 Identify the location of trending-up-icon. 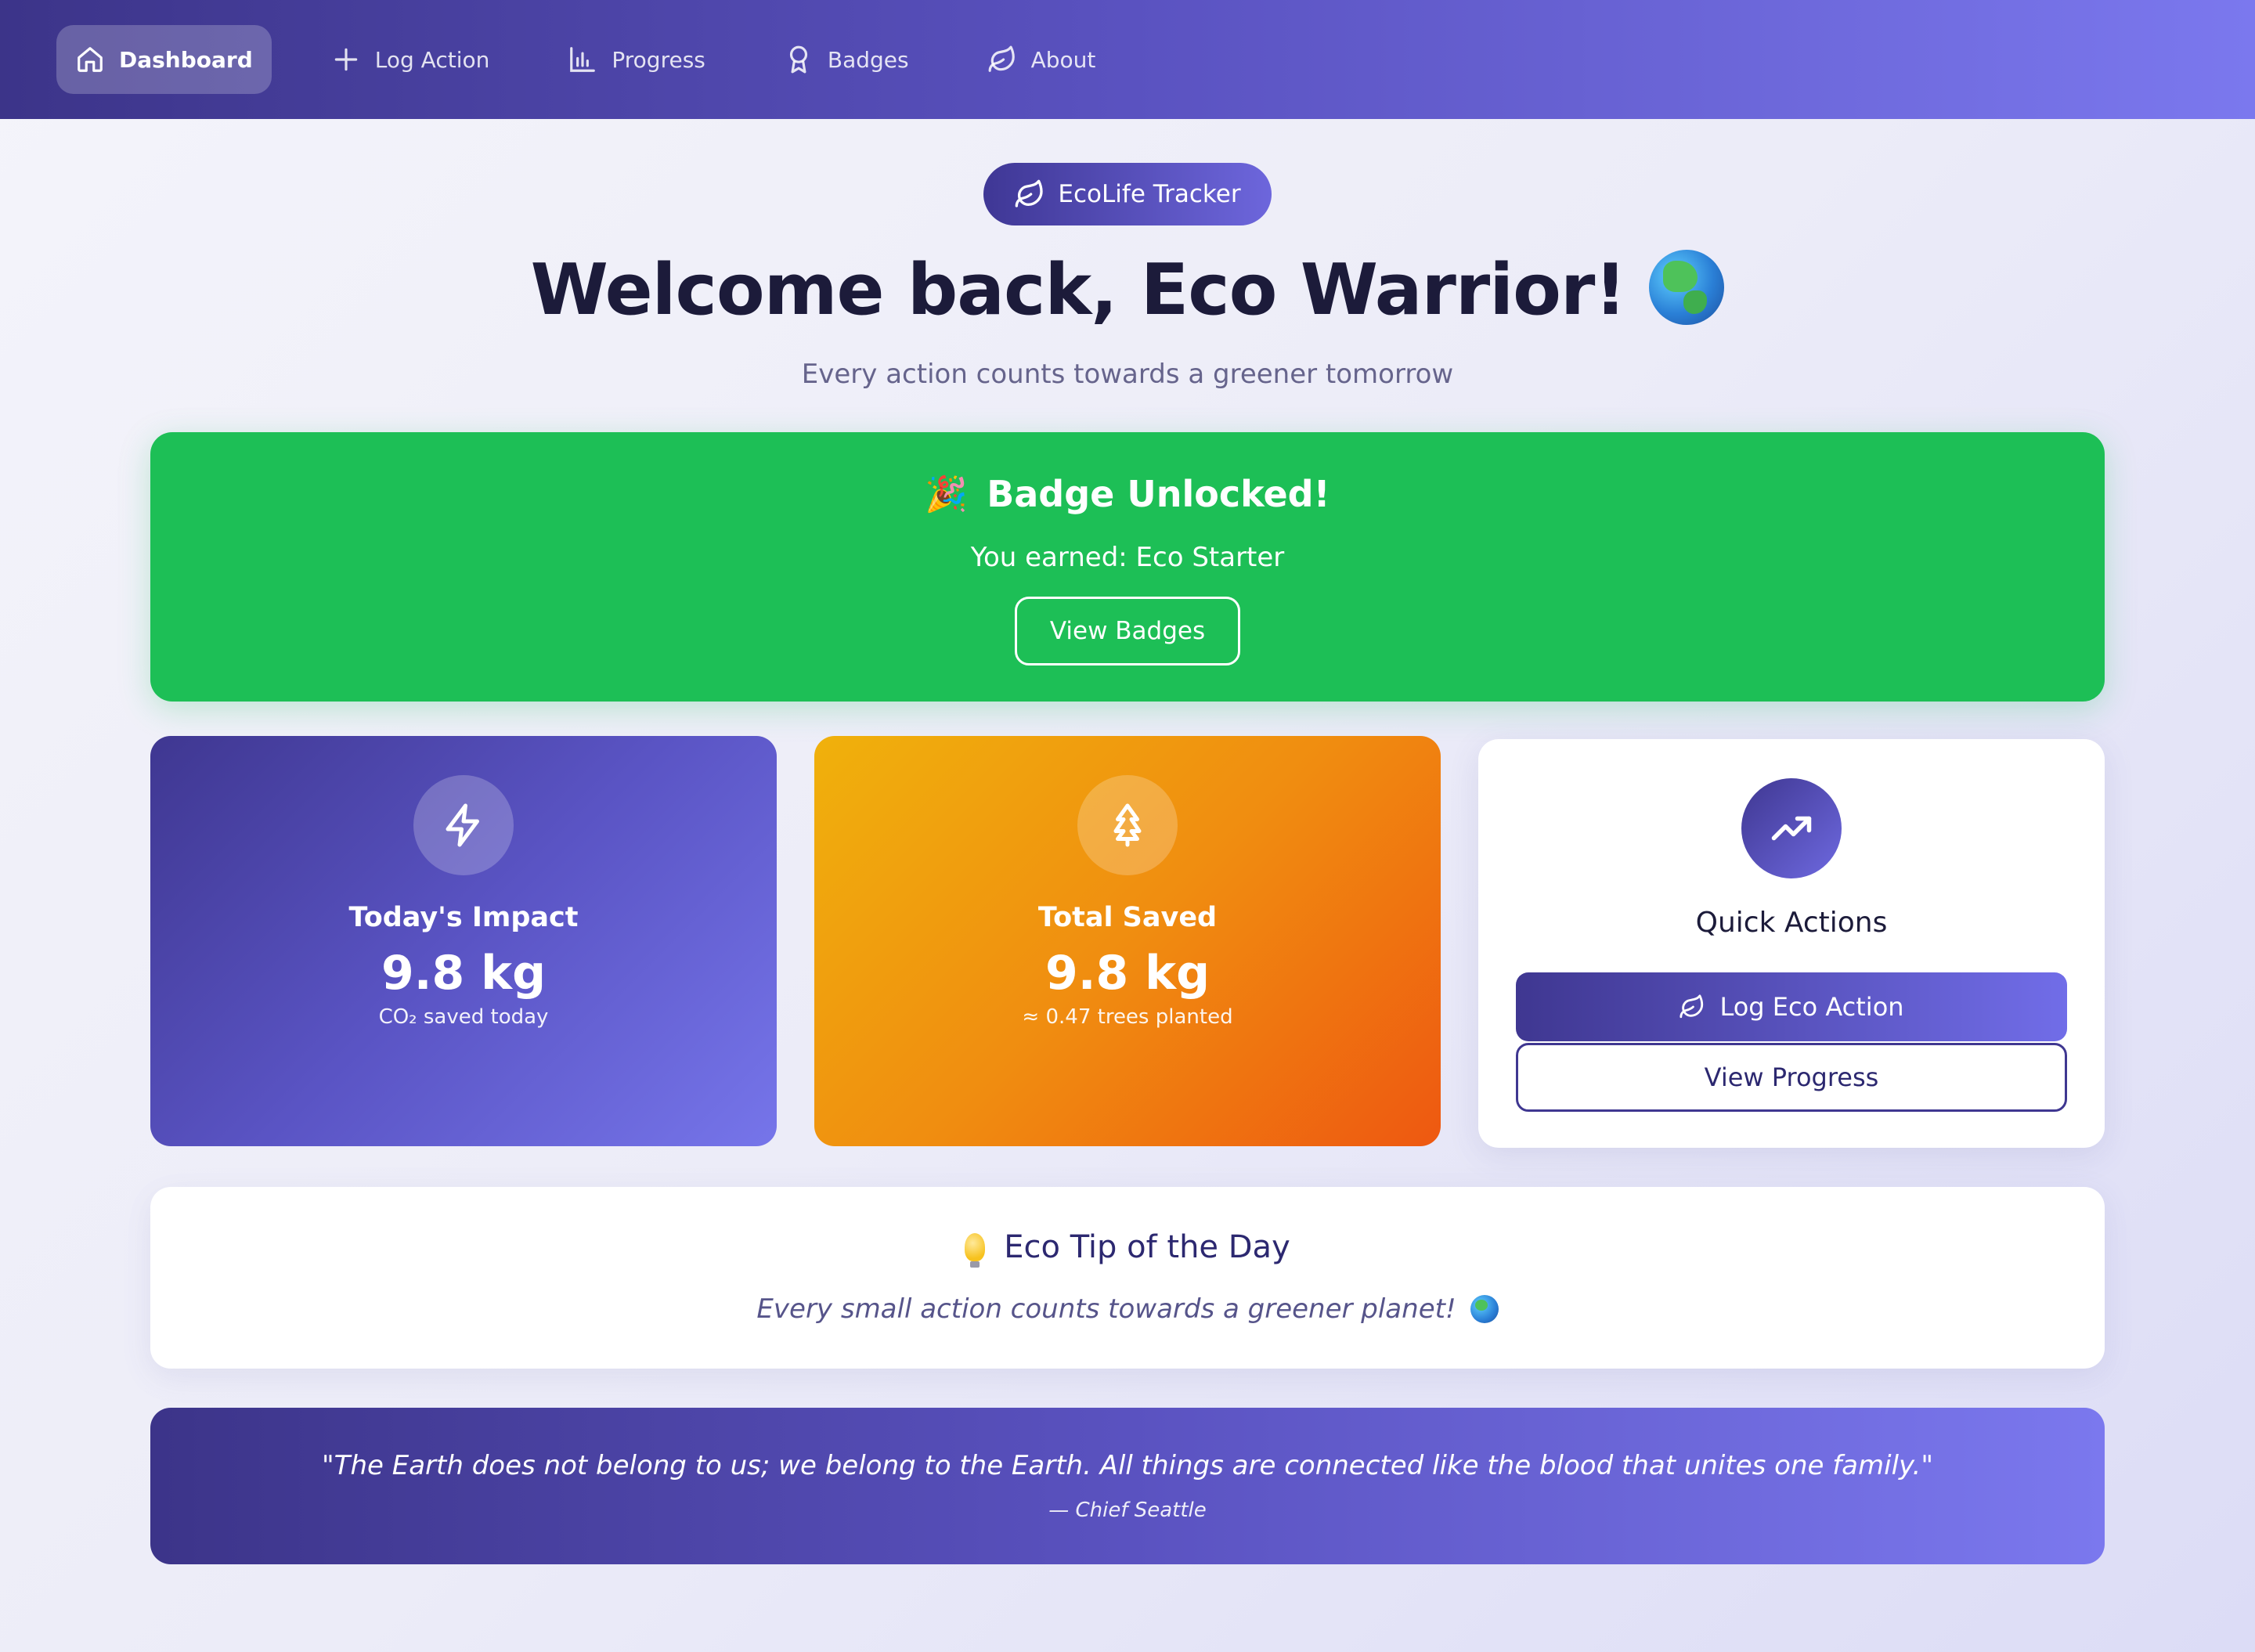
(1791, 828).